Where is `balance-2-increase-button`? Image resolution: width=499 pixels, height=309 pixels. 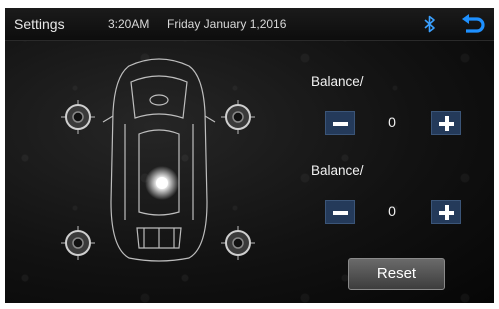 balance-2-increase-button is located at coordinates (446, 212).